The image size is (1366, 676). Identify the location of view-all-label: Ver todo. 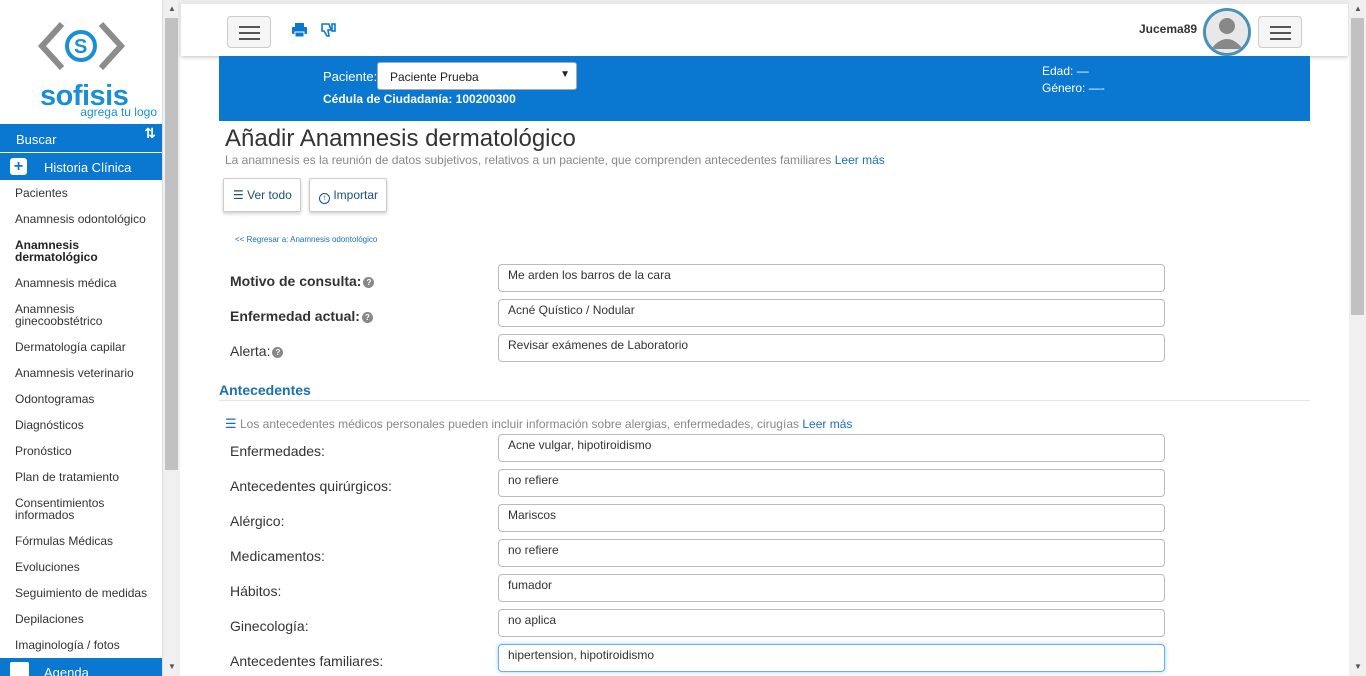
(269, 195).